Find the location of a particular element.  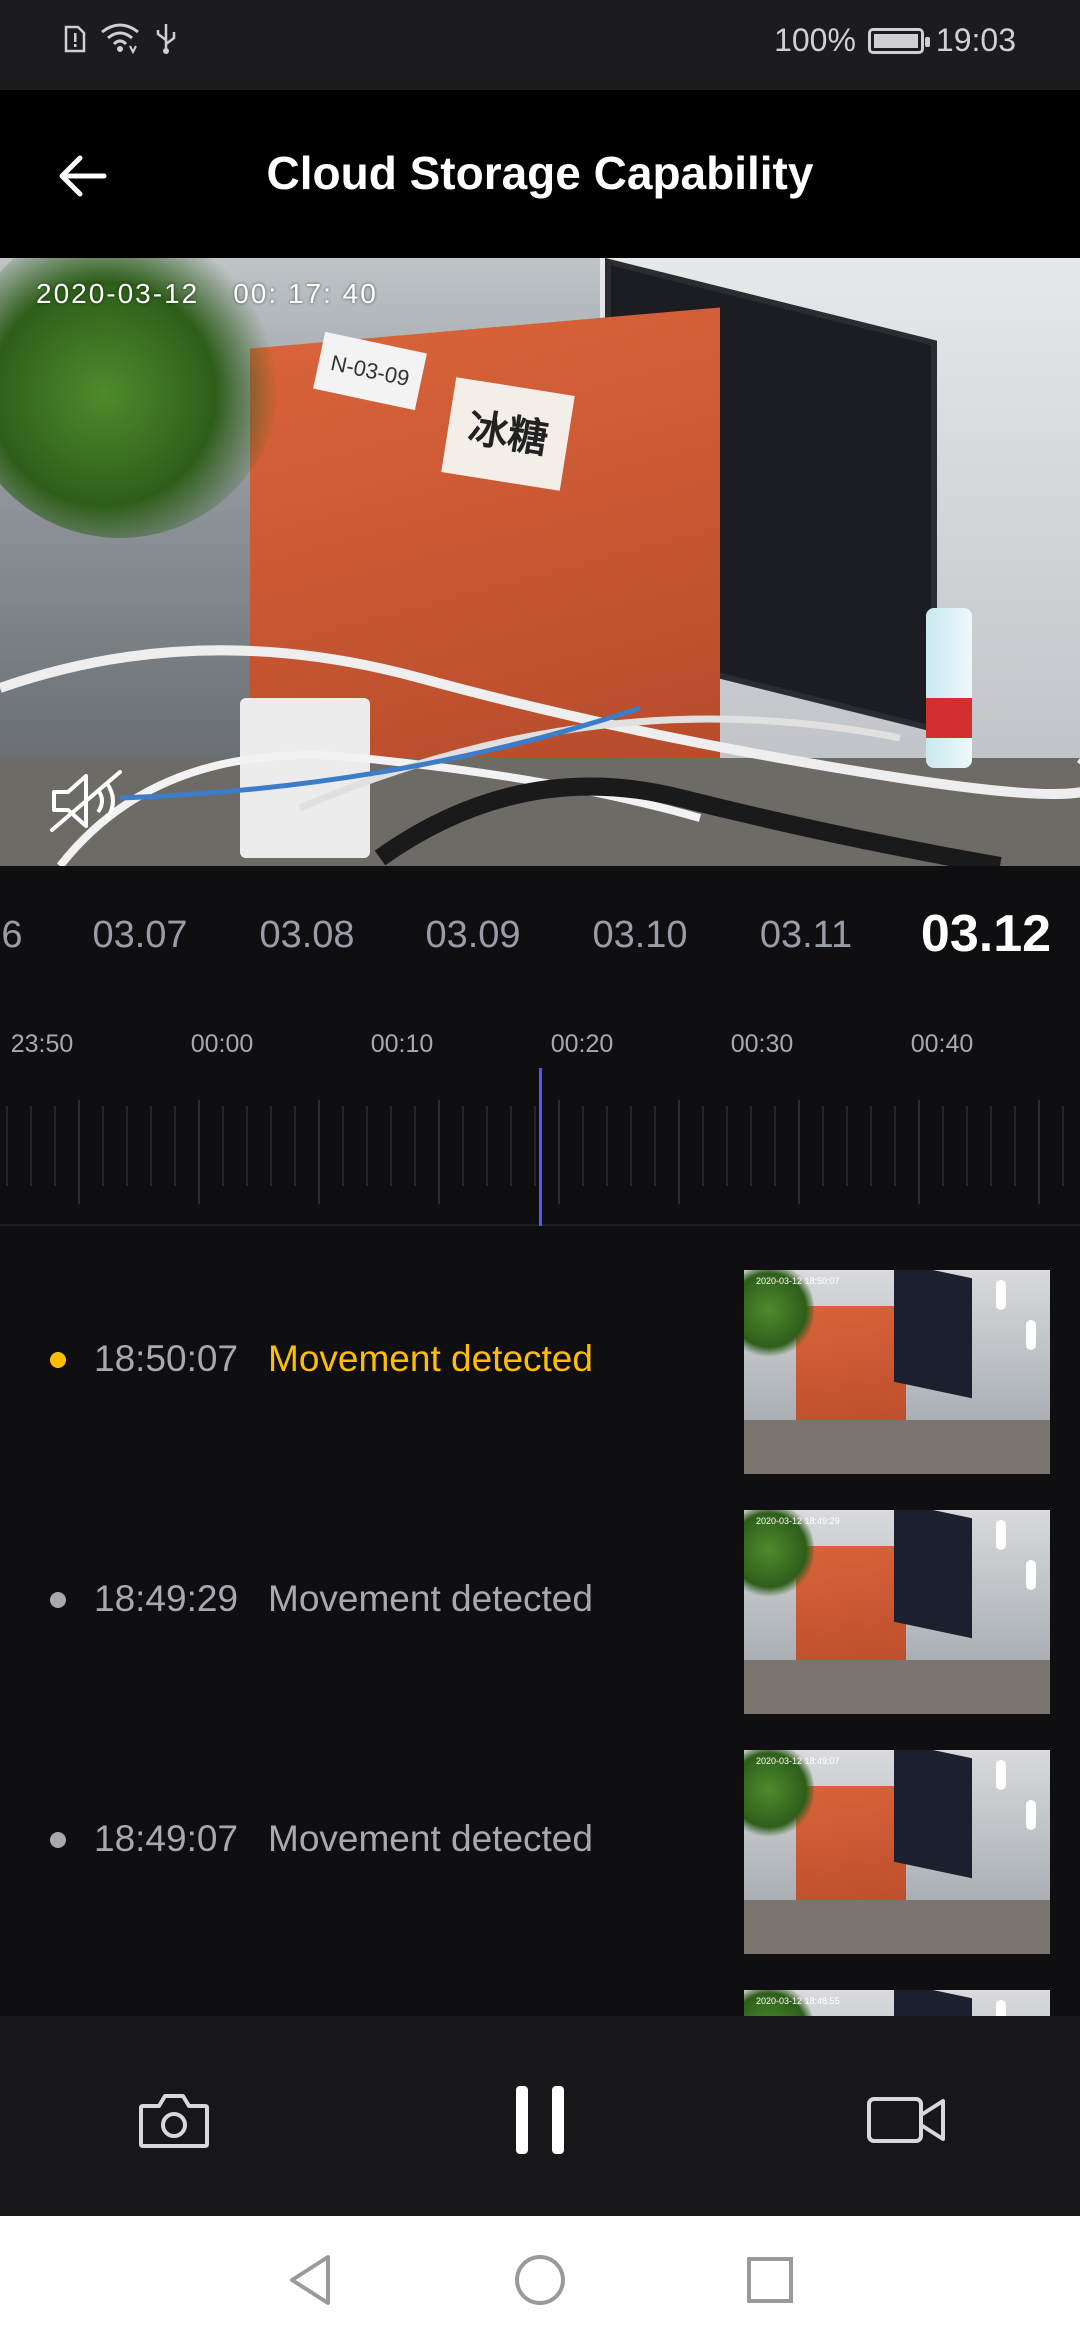

mute-button is located at coordinates (88, 801).